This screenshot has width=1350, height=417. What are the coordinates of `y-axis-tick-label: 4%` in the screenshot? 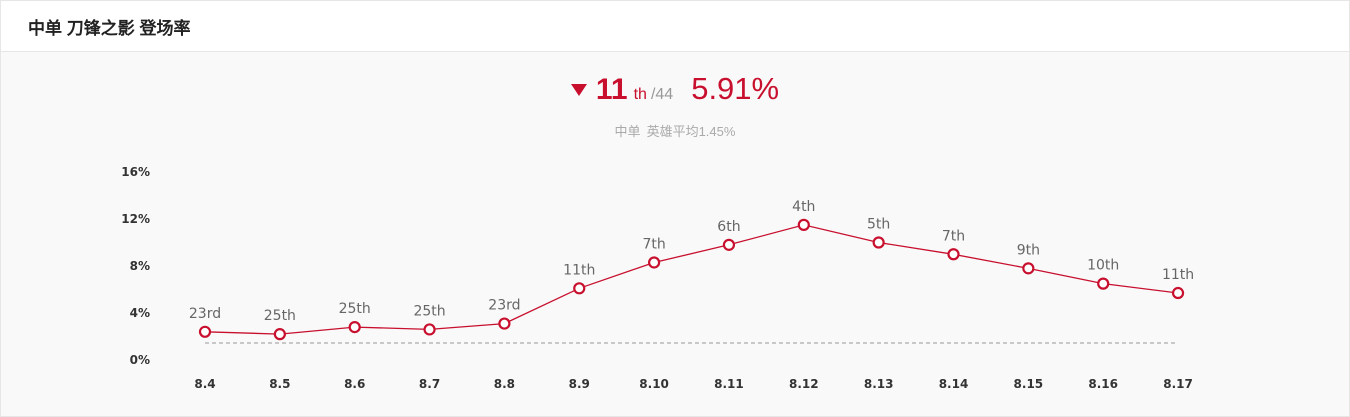 It's located at (140, 313).